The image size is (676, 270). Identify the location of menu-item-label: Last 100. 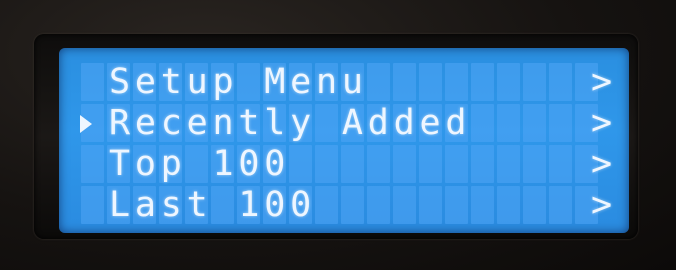
(212, 205).